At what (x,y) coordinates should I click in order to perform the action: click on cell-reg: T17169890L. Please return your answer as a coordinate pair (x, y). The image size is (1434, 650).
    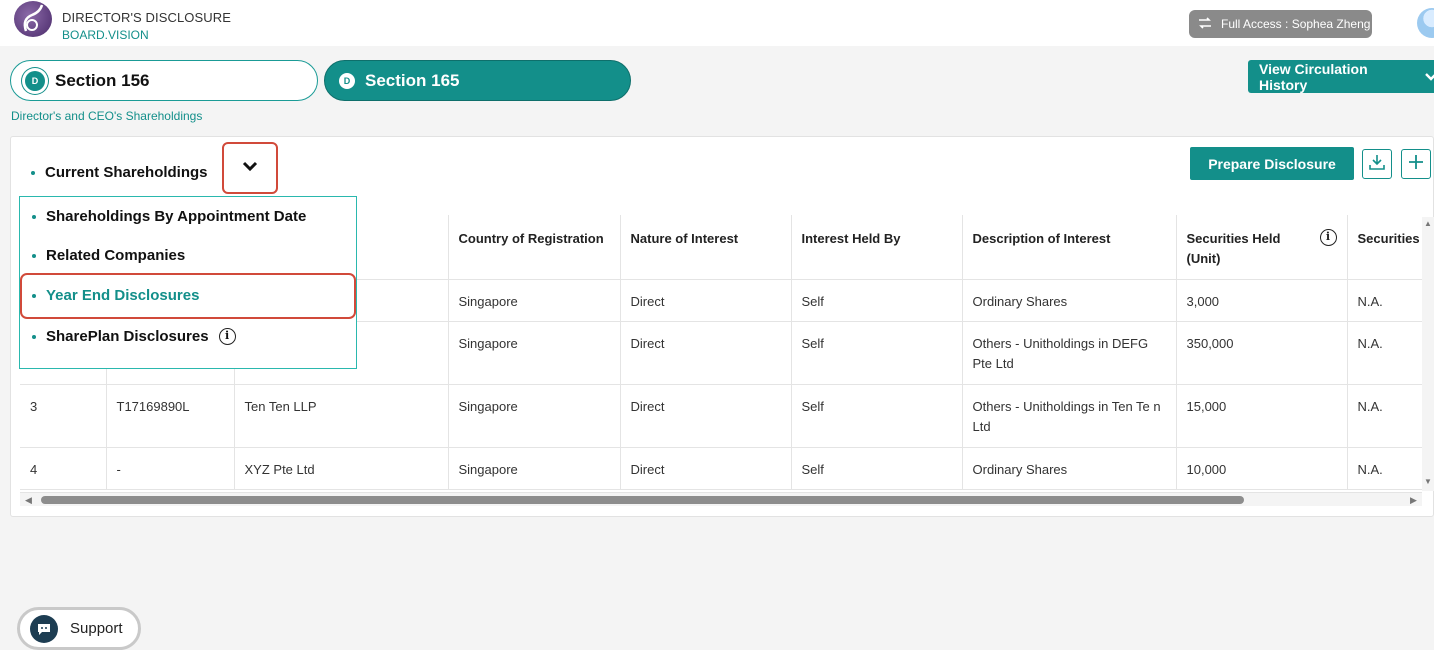
    Looking at the image, I should click on (170, 416).